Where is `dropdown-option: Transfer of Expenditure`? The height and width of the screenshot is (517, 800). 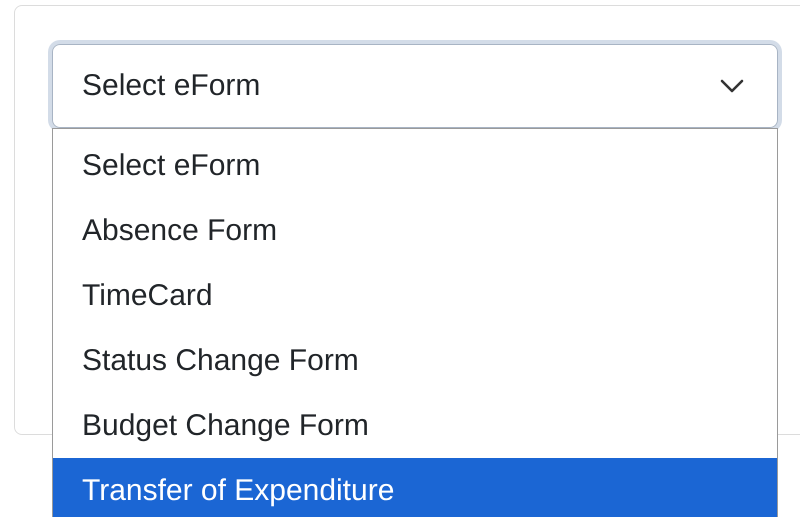
dropdown-option: Transfer of Expenditure is located at coordinates (415, 487).